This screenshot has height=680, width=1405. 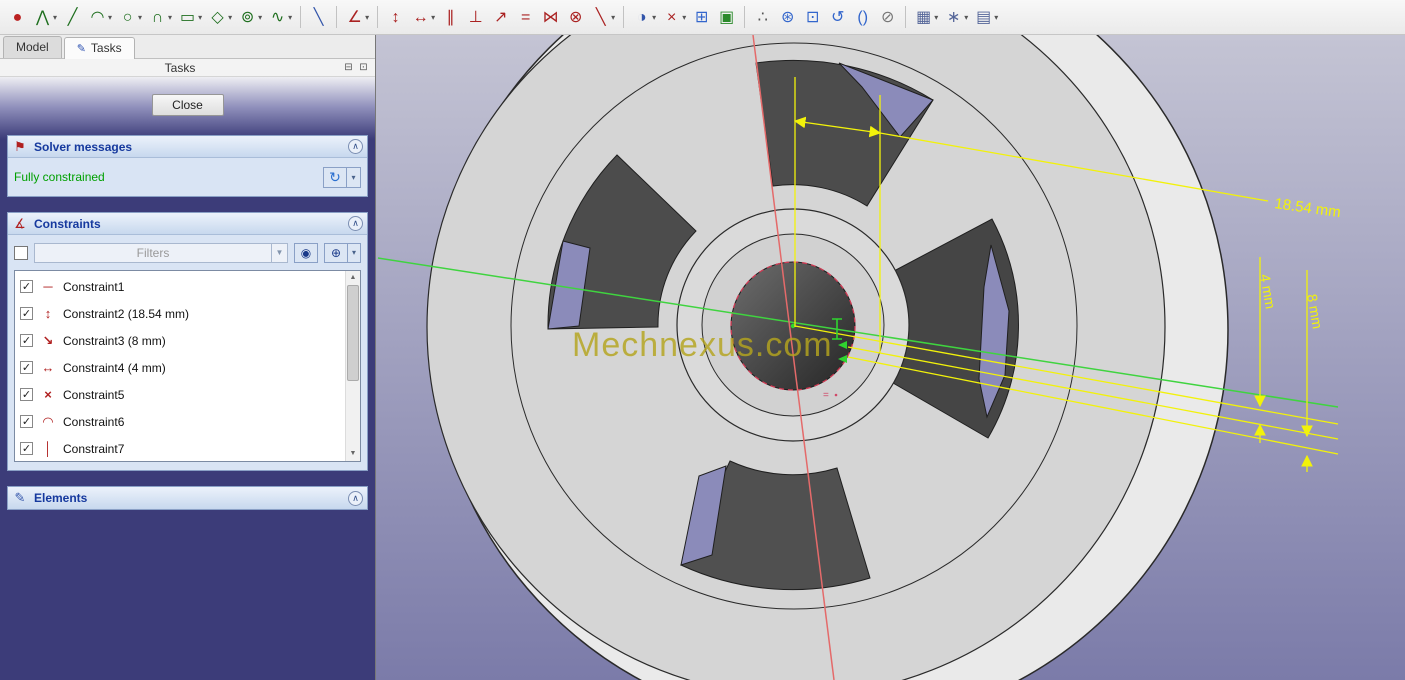 I want to click on tool-constrain-angle: ∠ ▾, so click(x=357, y=17).